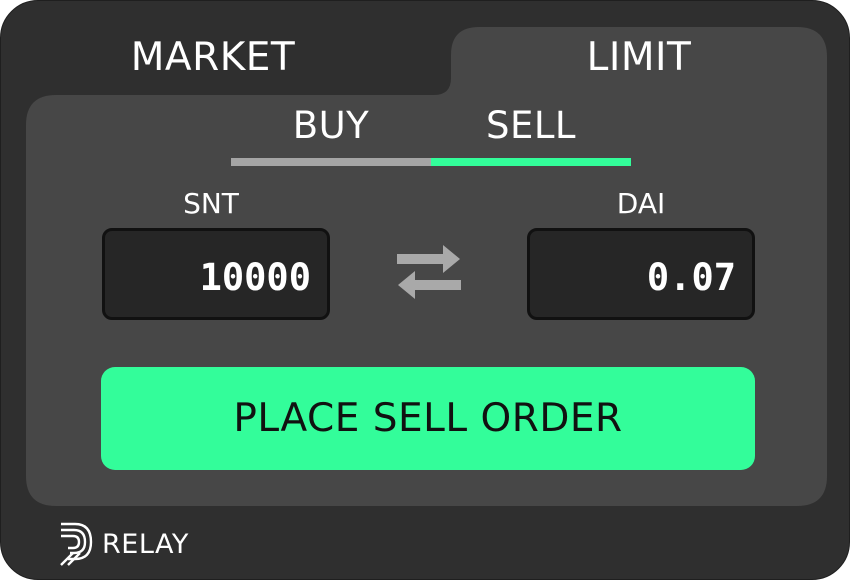  Describe the element at coordinates (429, 270) in the screenshot. I see `swap-arrows-icon` at that location.